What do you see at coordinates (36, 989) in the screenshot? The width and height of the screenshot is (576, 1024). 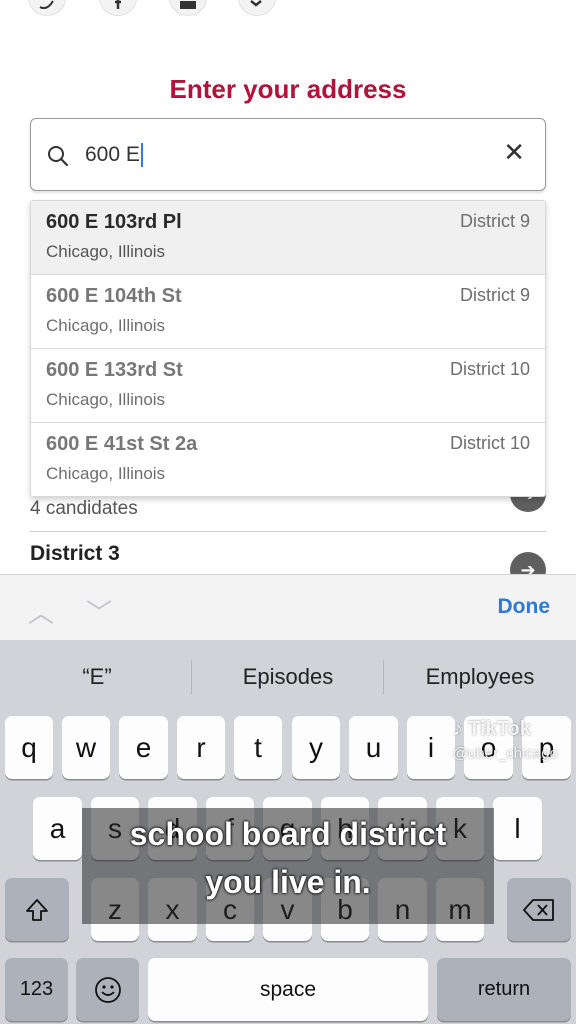 I see `numbers-key: 123` at bounding box center [36, 989].